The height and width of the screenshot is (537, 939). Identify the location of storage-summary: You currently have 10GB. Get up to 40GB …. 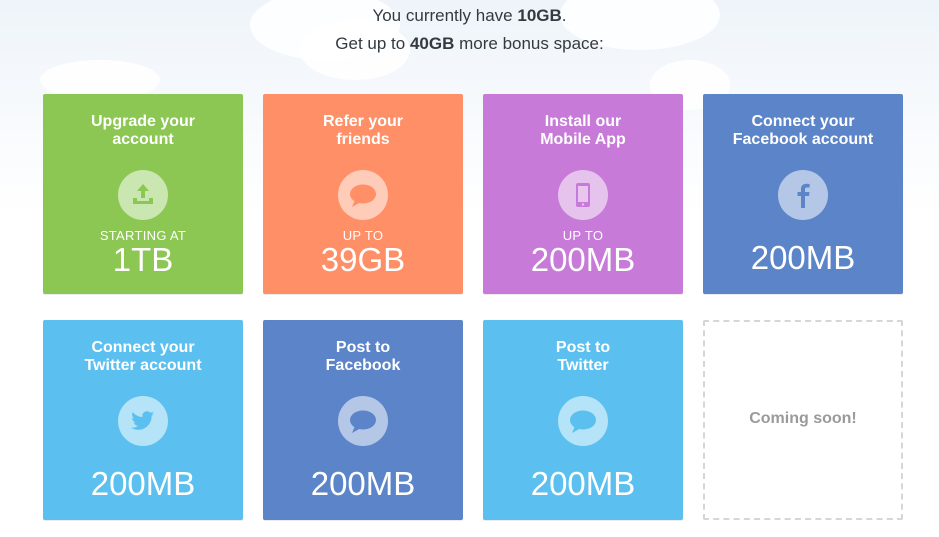
(469, 30).